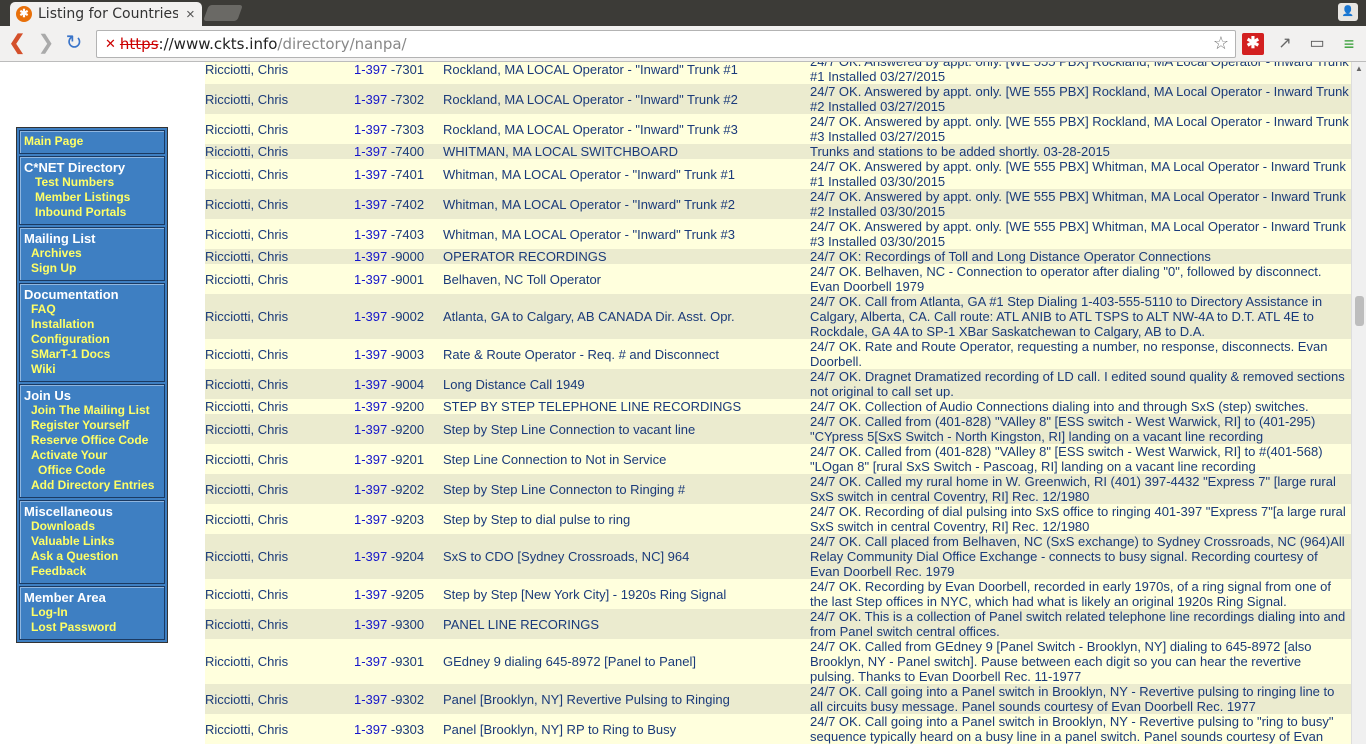 This screenshot has width=1366, height=744. What do you see at coordinates (92, 410) in the screenshot?
I see `sidebar-link: Join The Mailing List` at bounding box center [92, 410].